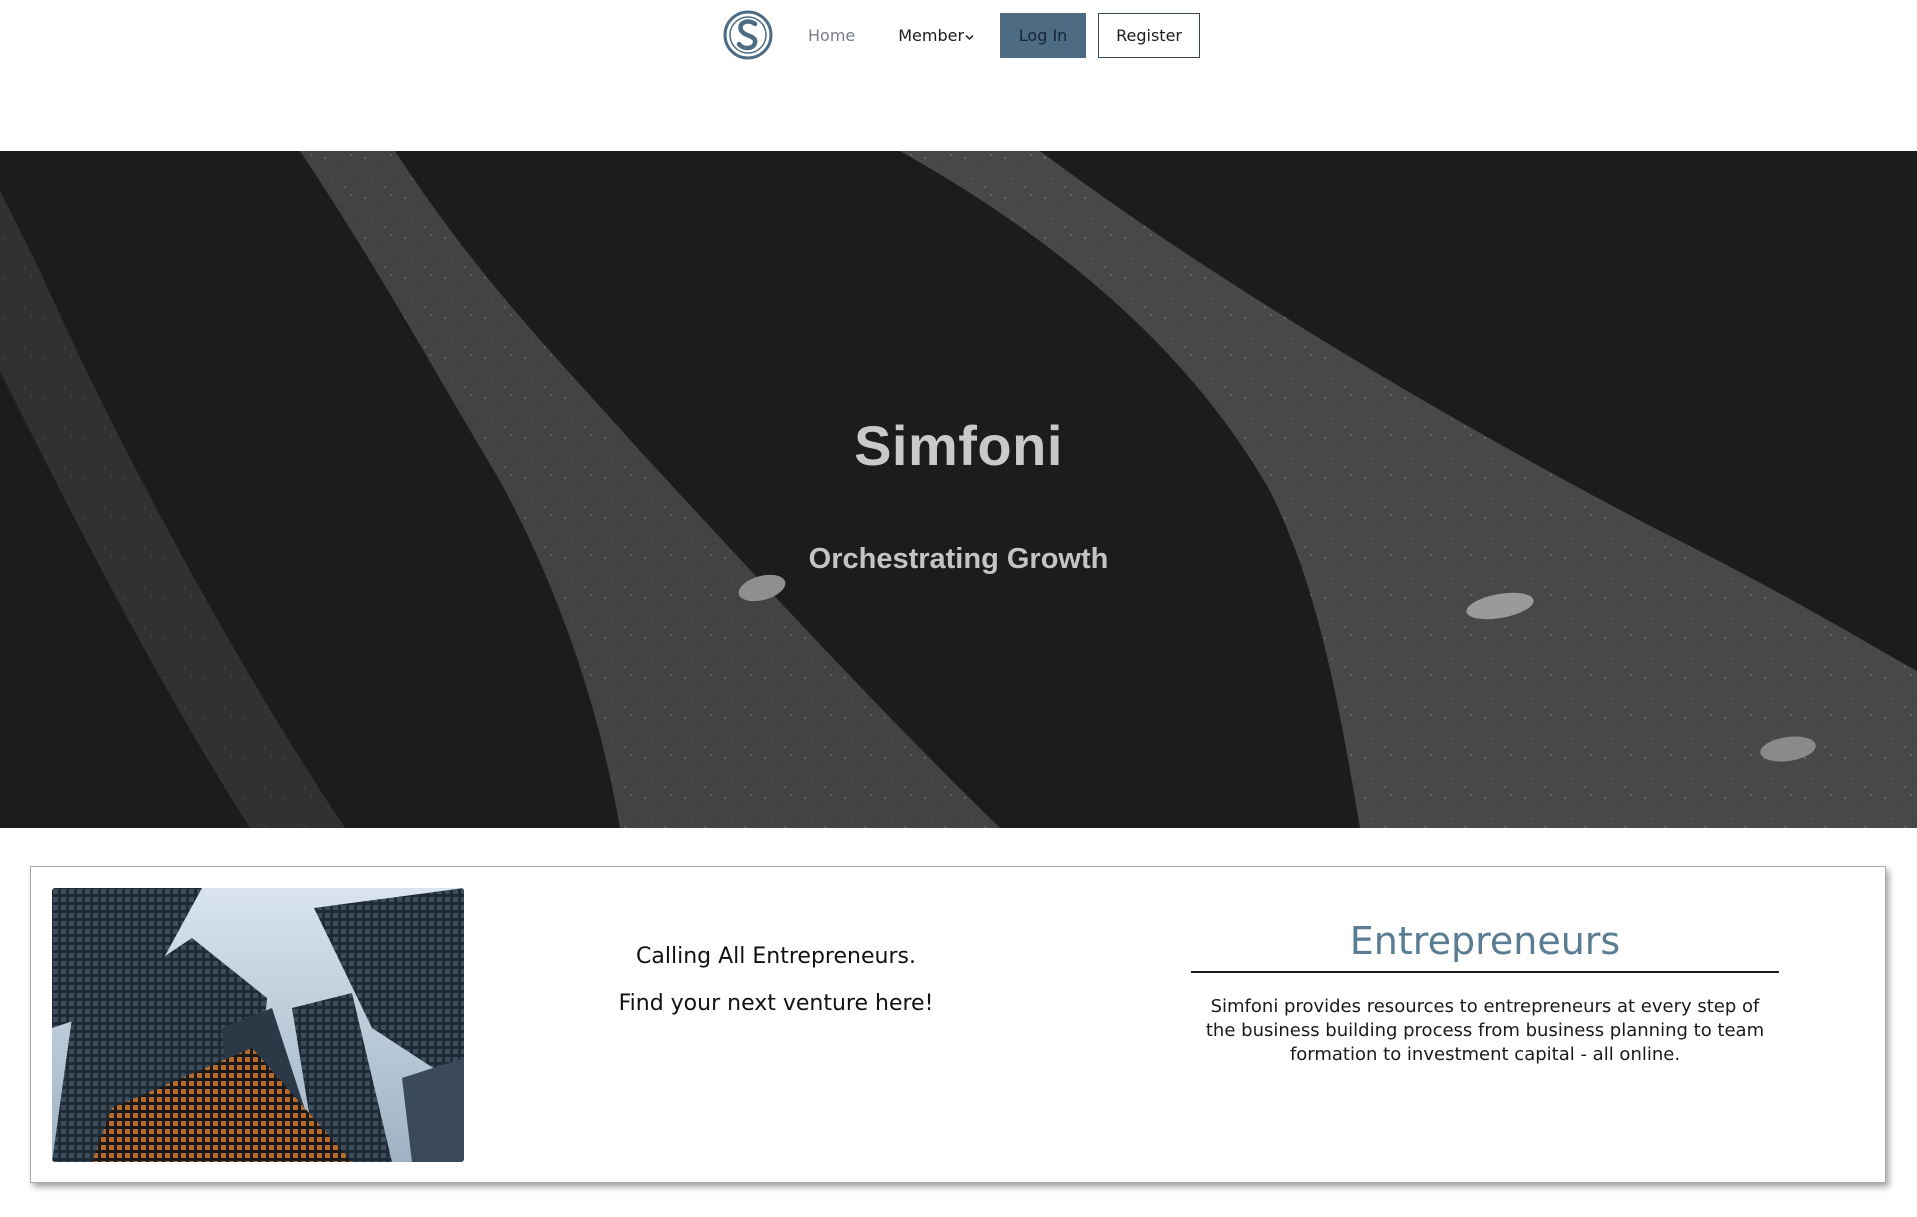 Image resolution: width=1917 pixels, height=1217 pixels. What do you see at coordinates (831, 35) in the screenshot?
I see `nav-home-link: Home` at bounding box center [831, 35].